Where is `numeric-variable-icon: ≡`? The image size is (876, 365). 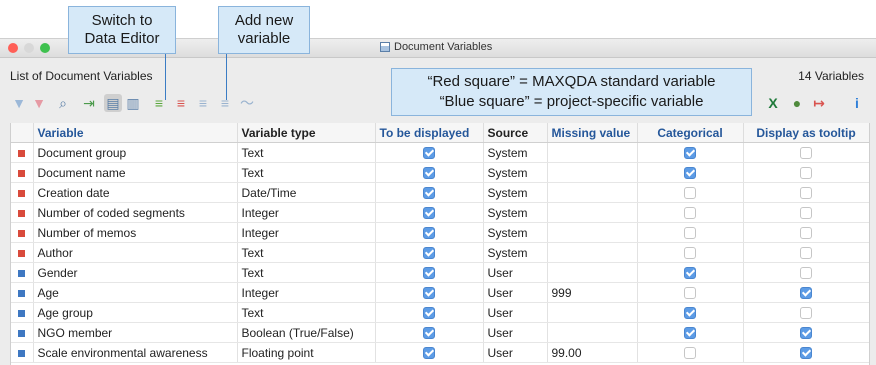 numeric-variable-icon: ≡ is located at coordinates (203, 103).